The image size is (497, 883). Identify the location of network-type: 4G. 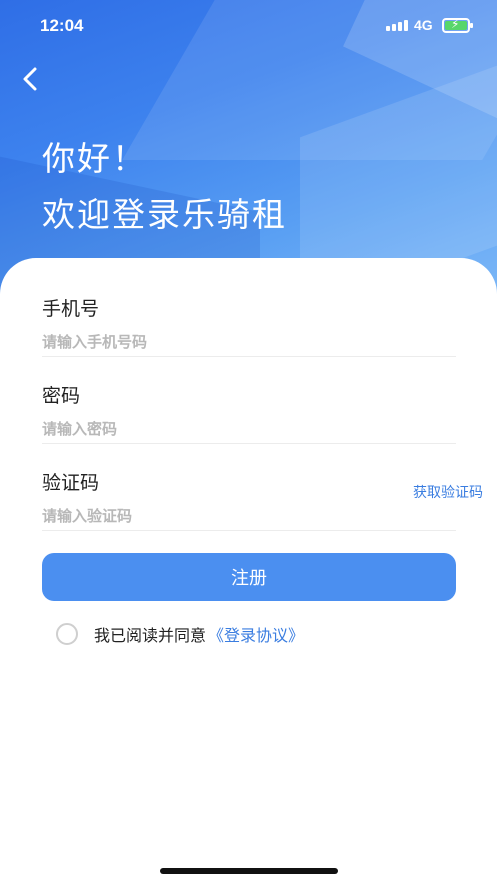
(423, 25).